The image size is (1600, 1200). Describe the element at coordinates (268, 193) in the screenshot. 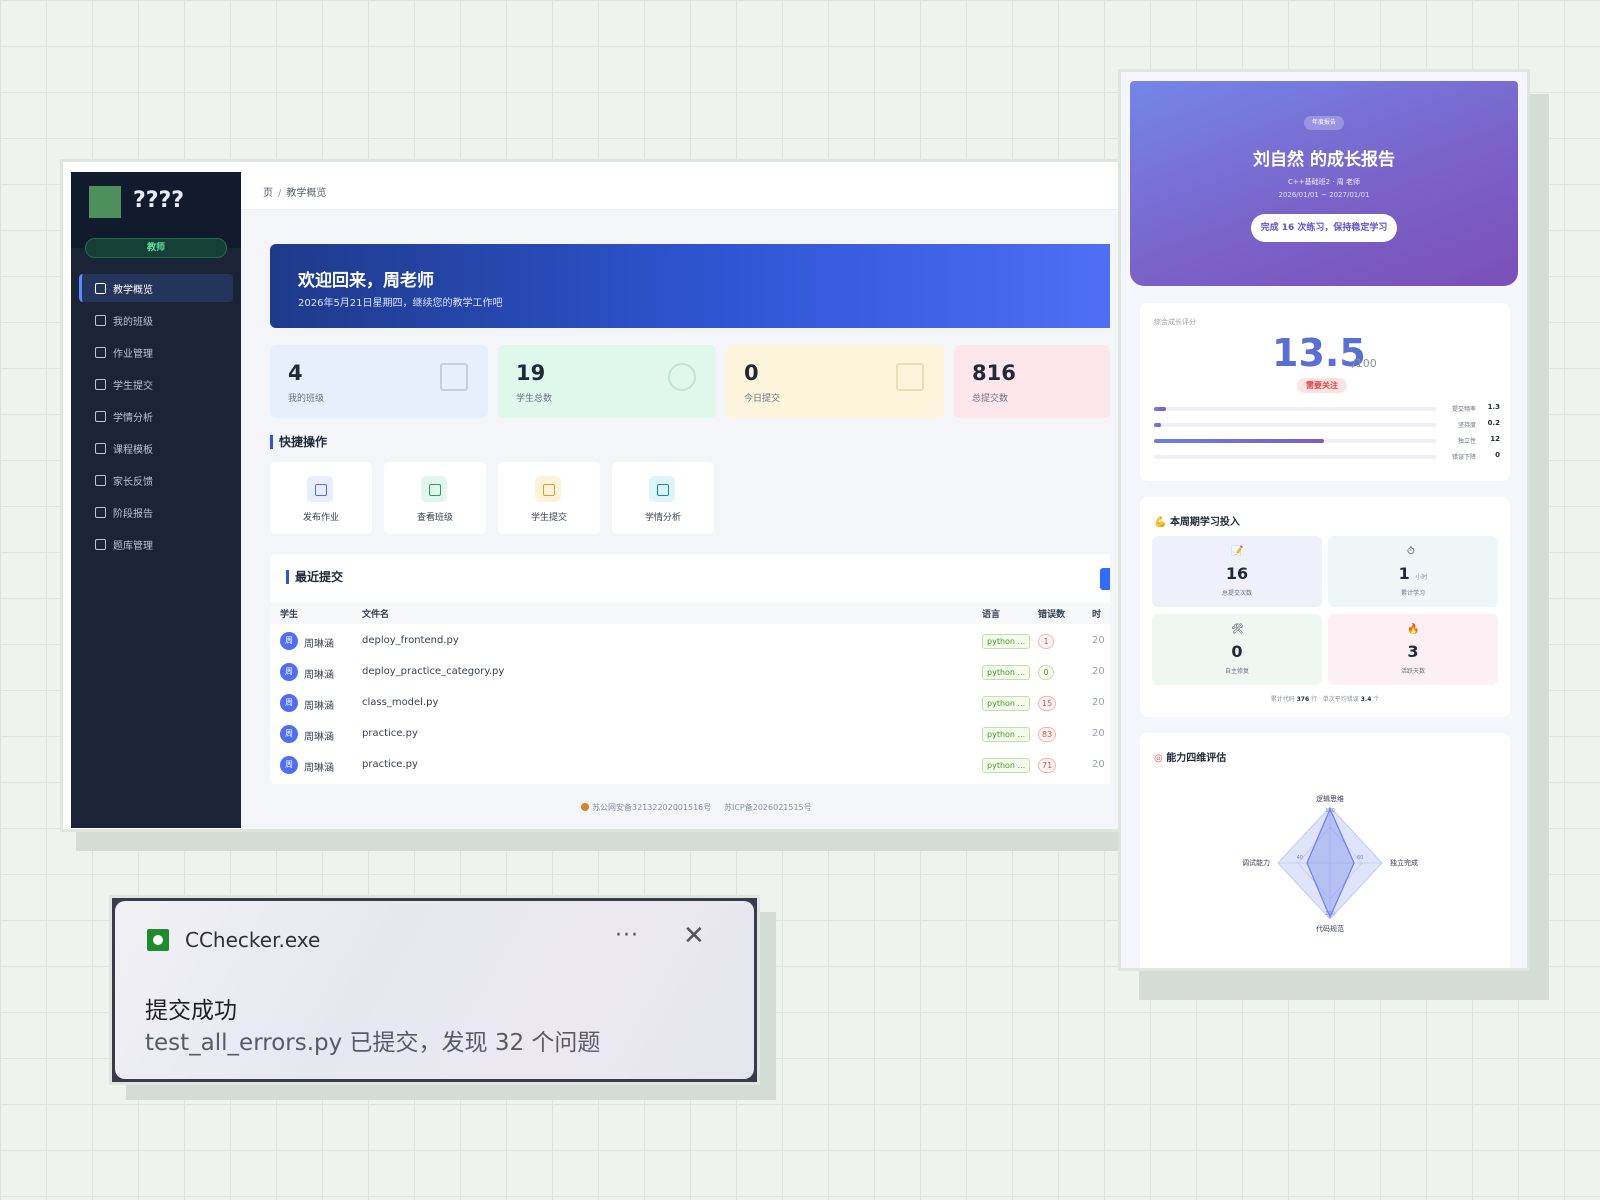

I see `breadcrumb-home: 页` at that location.